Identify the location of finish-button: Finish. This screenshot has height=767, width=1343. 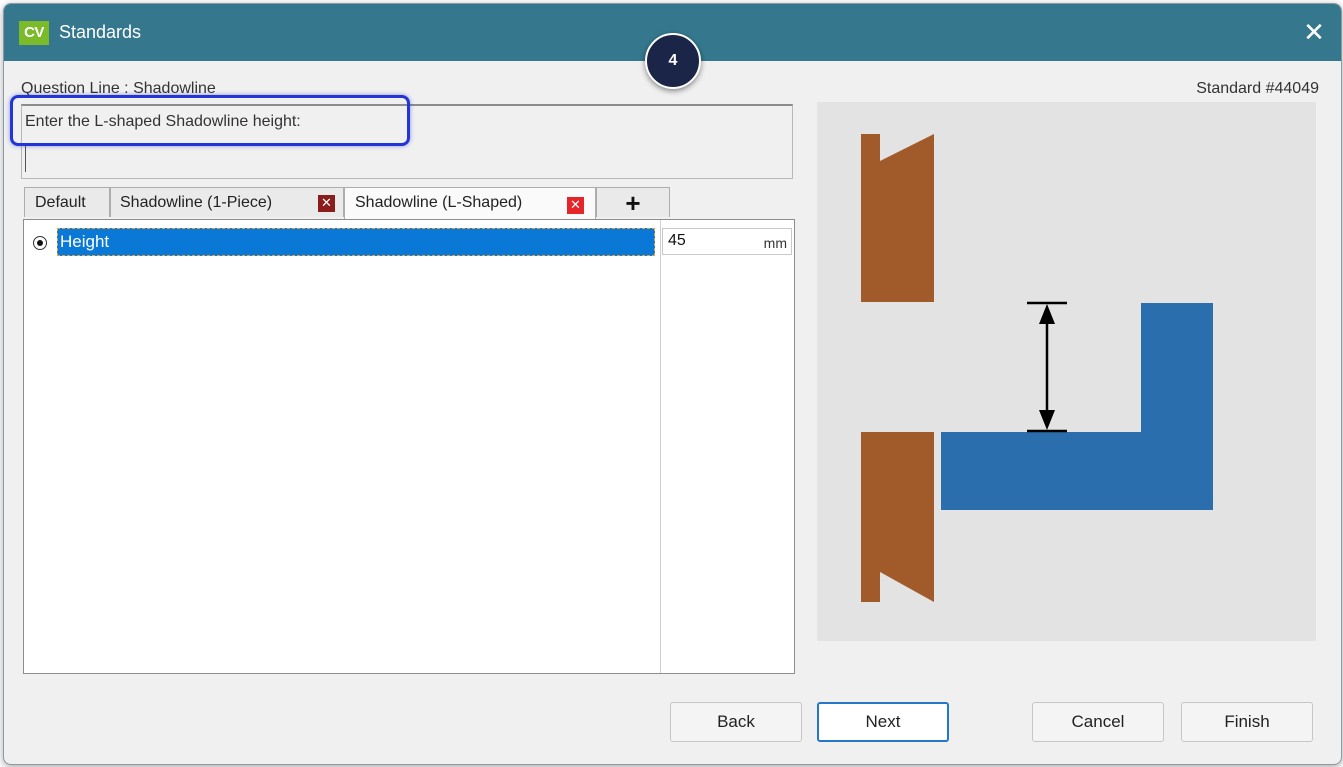
(1247, 722).